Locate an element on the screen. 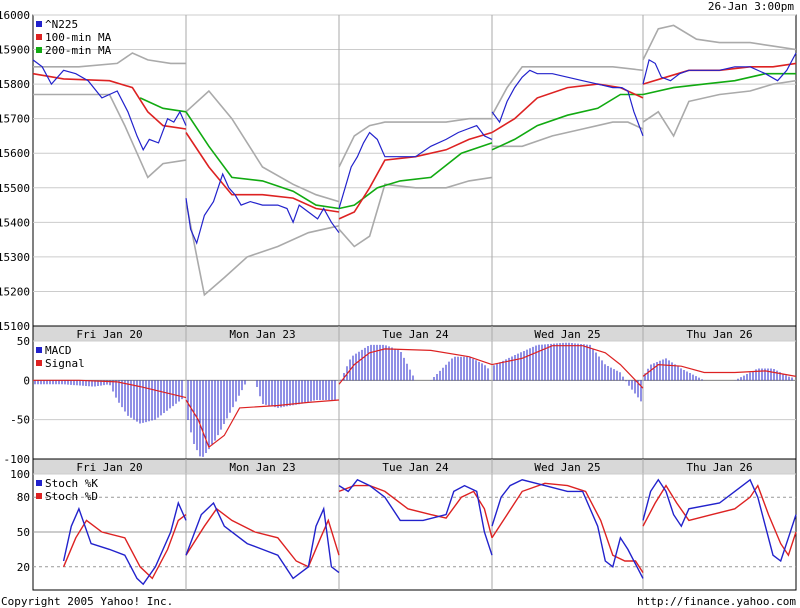  y-tick-label: 15500 is located at coordinates (15, 188).